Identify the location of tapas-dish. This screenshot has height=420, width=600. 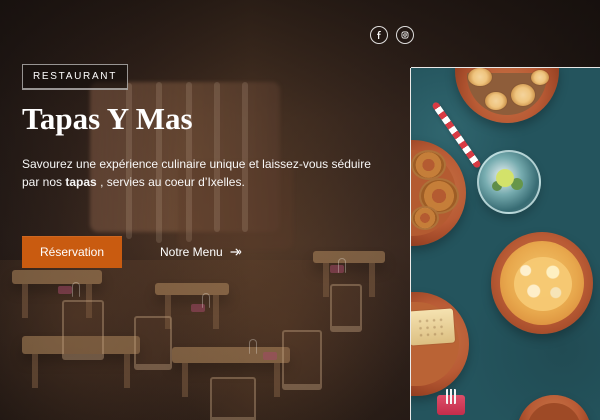
(554, 407).